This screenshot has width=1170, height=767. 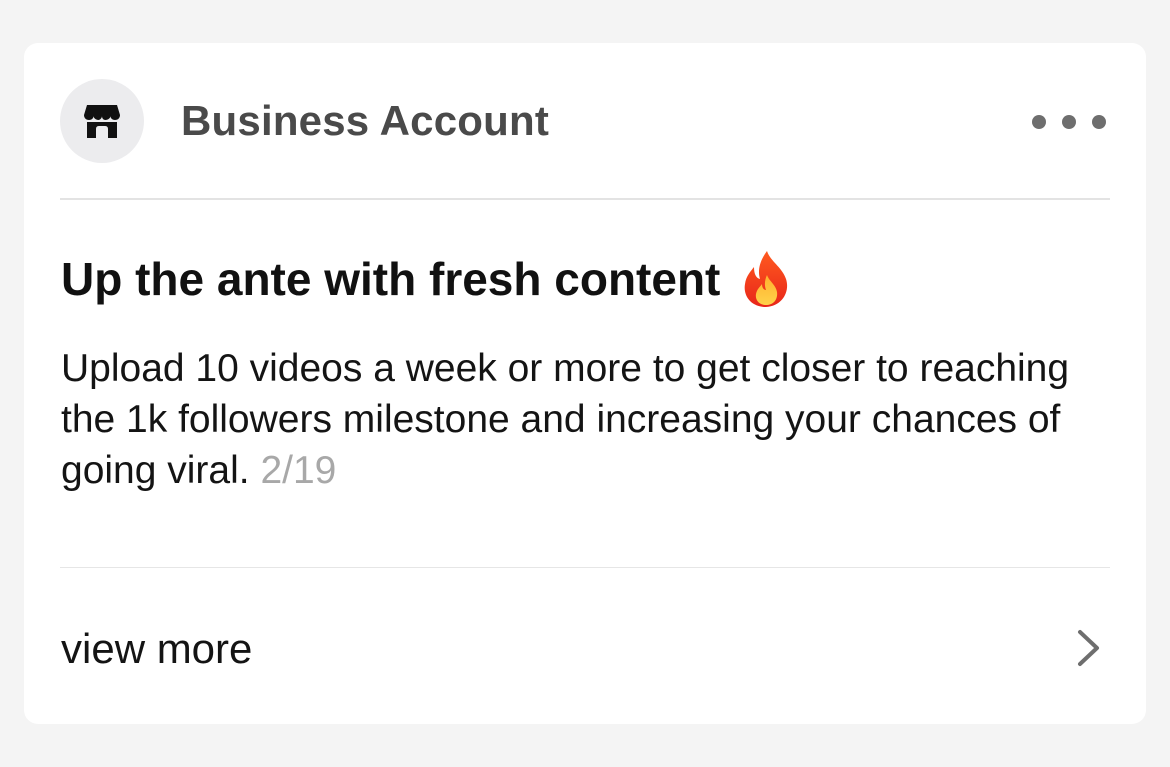 I want to click on tip-title: Up the ante with fresh content, so click(x=426, y=279).